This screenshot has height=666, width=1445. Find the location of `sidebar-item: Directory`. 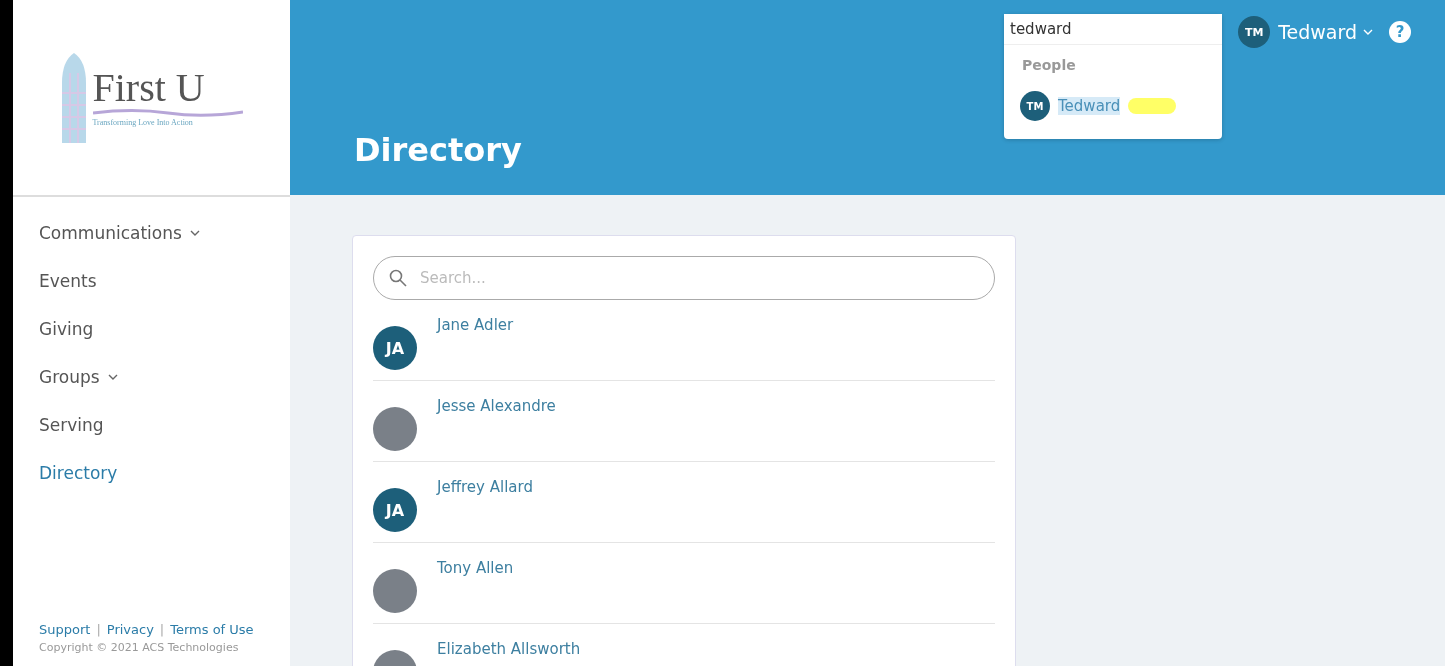

sidebar-item: Directory is located at coordinates (164, 473).